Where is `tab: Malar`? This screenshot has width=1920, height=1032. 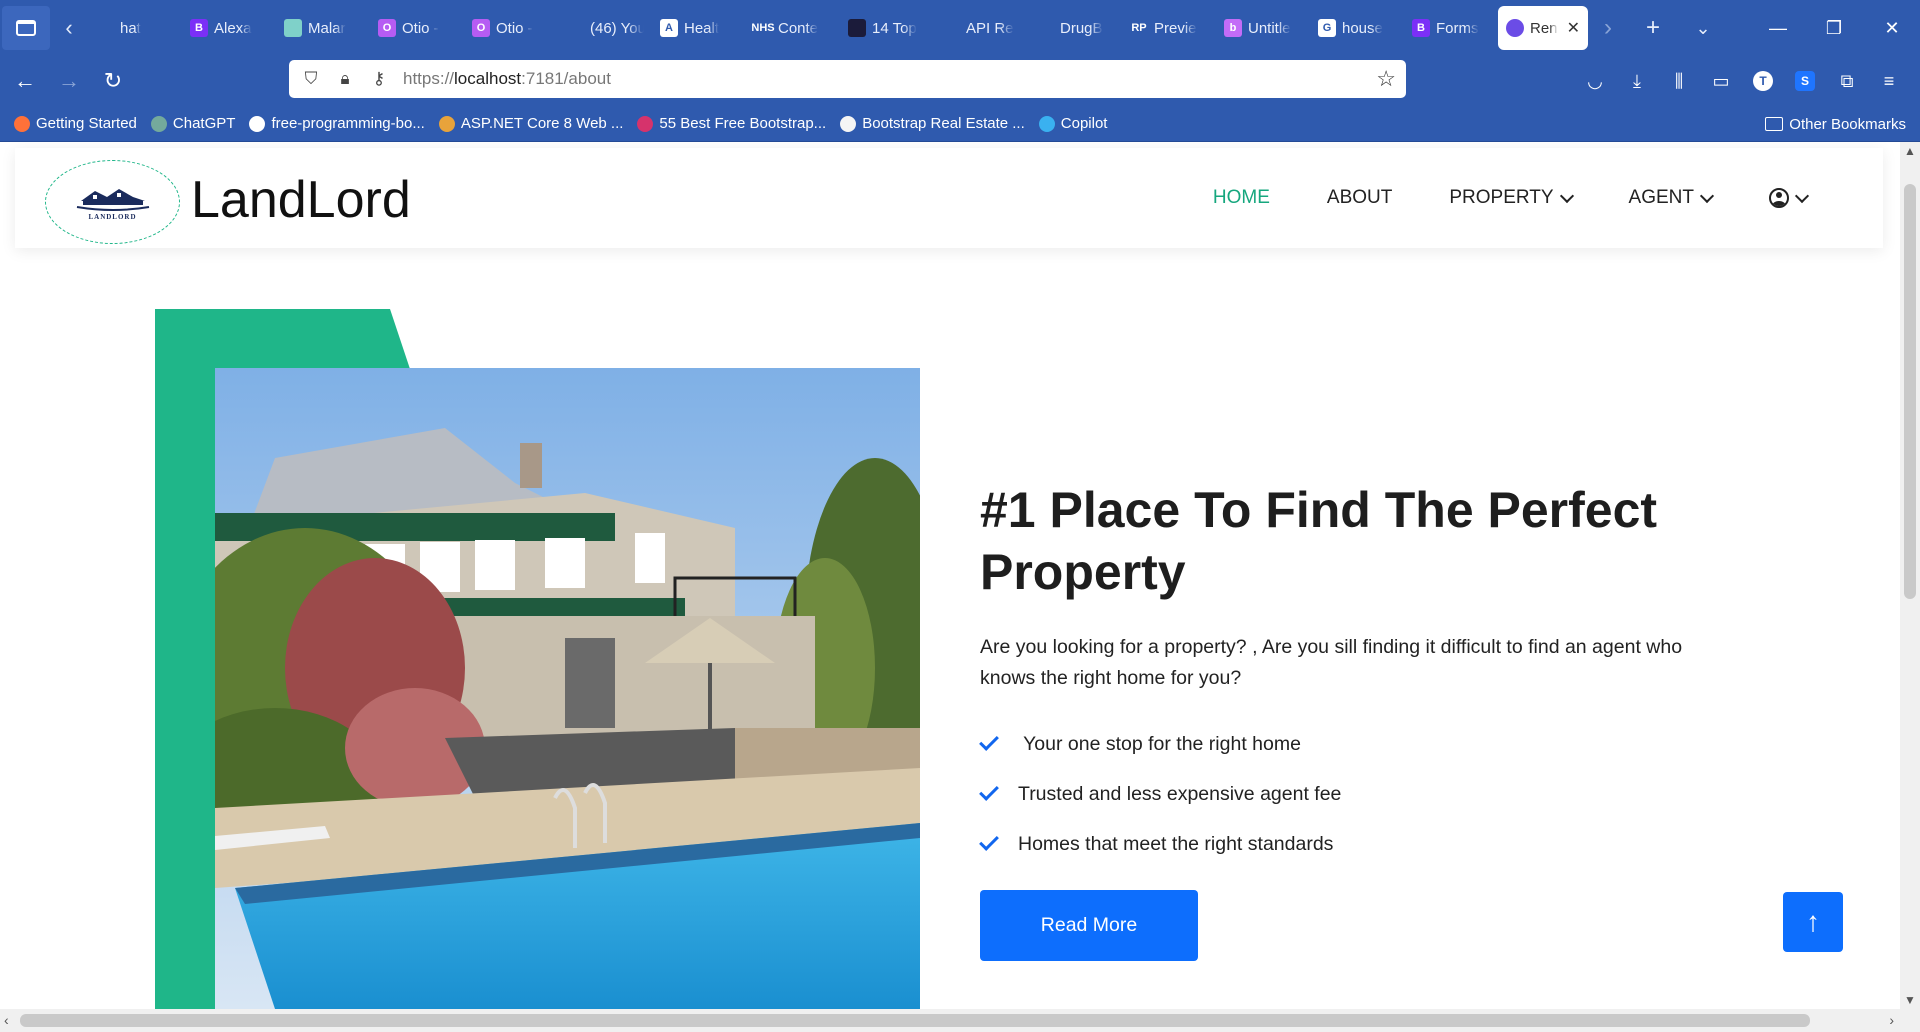 tab: Malar is located at coordinates (323, 28).